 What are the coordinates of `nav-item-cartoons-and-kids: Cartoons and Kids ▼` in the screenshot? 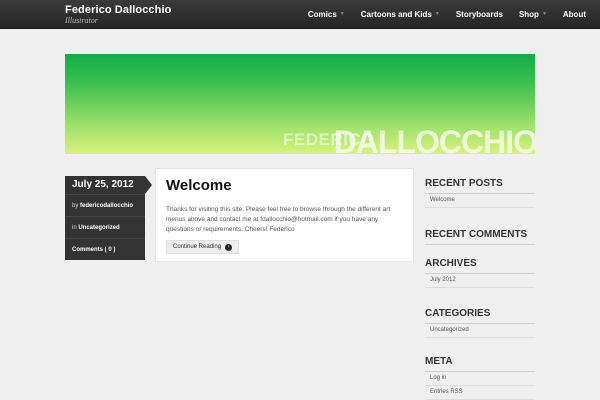 It's located at (400, 14).